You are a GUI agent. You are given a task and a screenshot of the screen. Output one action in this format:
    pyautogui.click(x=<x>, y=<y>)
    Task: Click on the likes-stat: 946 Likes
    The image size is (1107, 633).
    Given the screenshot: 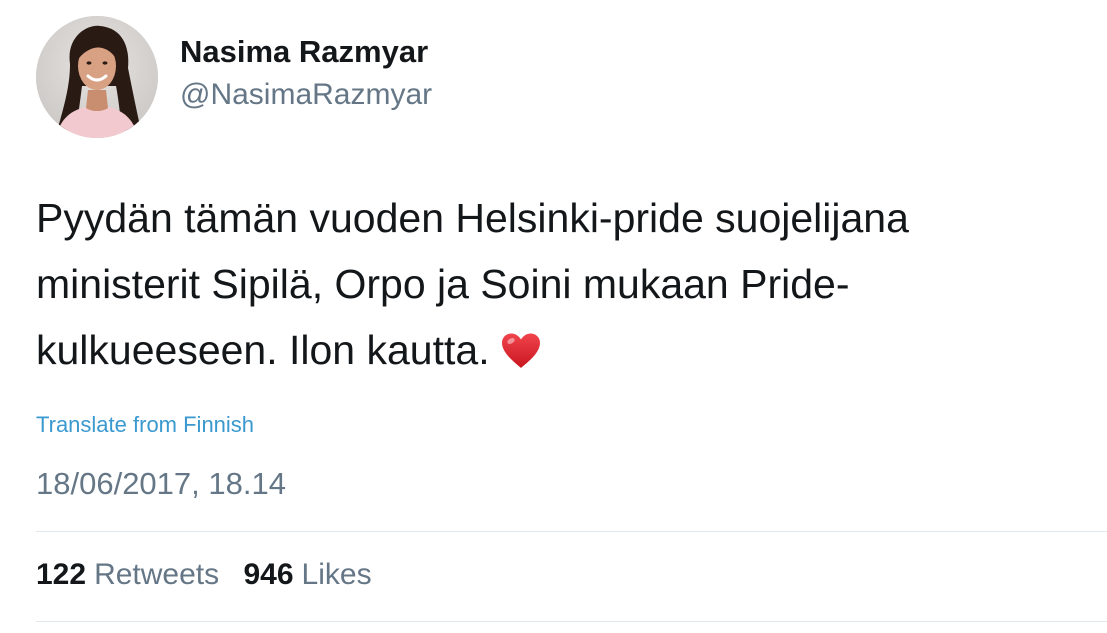 What is the action you would take?
    pyautogui.click(x=307, y=575)
    